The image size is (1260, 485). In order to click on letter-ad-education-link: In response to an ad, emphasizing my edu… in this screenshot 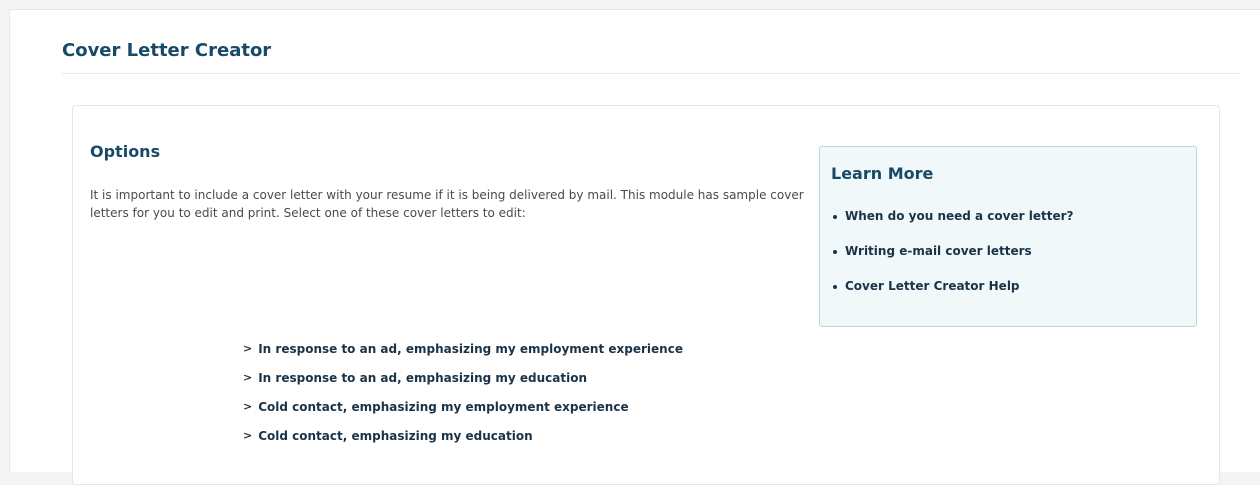, I will do `click(422, 378)`.